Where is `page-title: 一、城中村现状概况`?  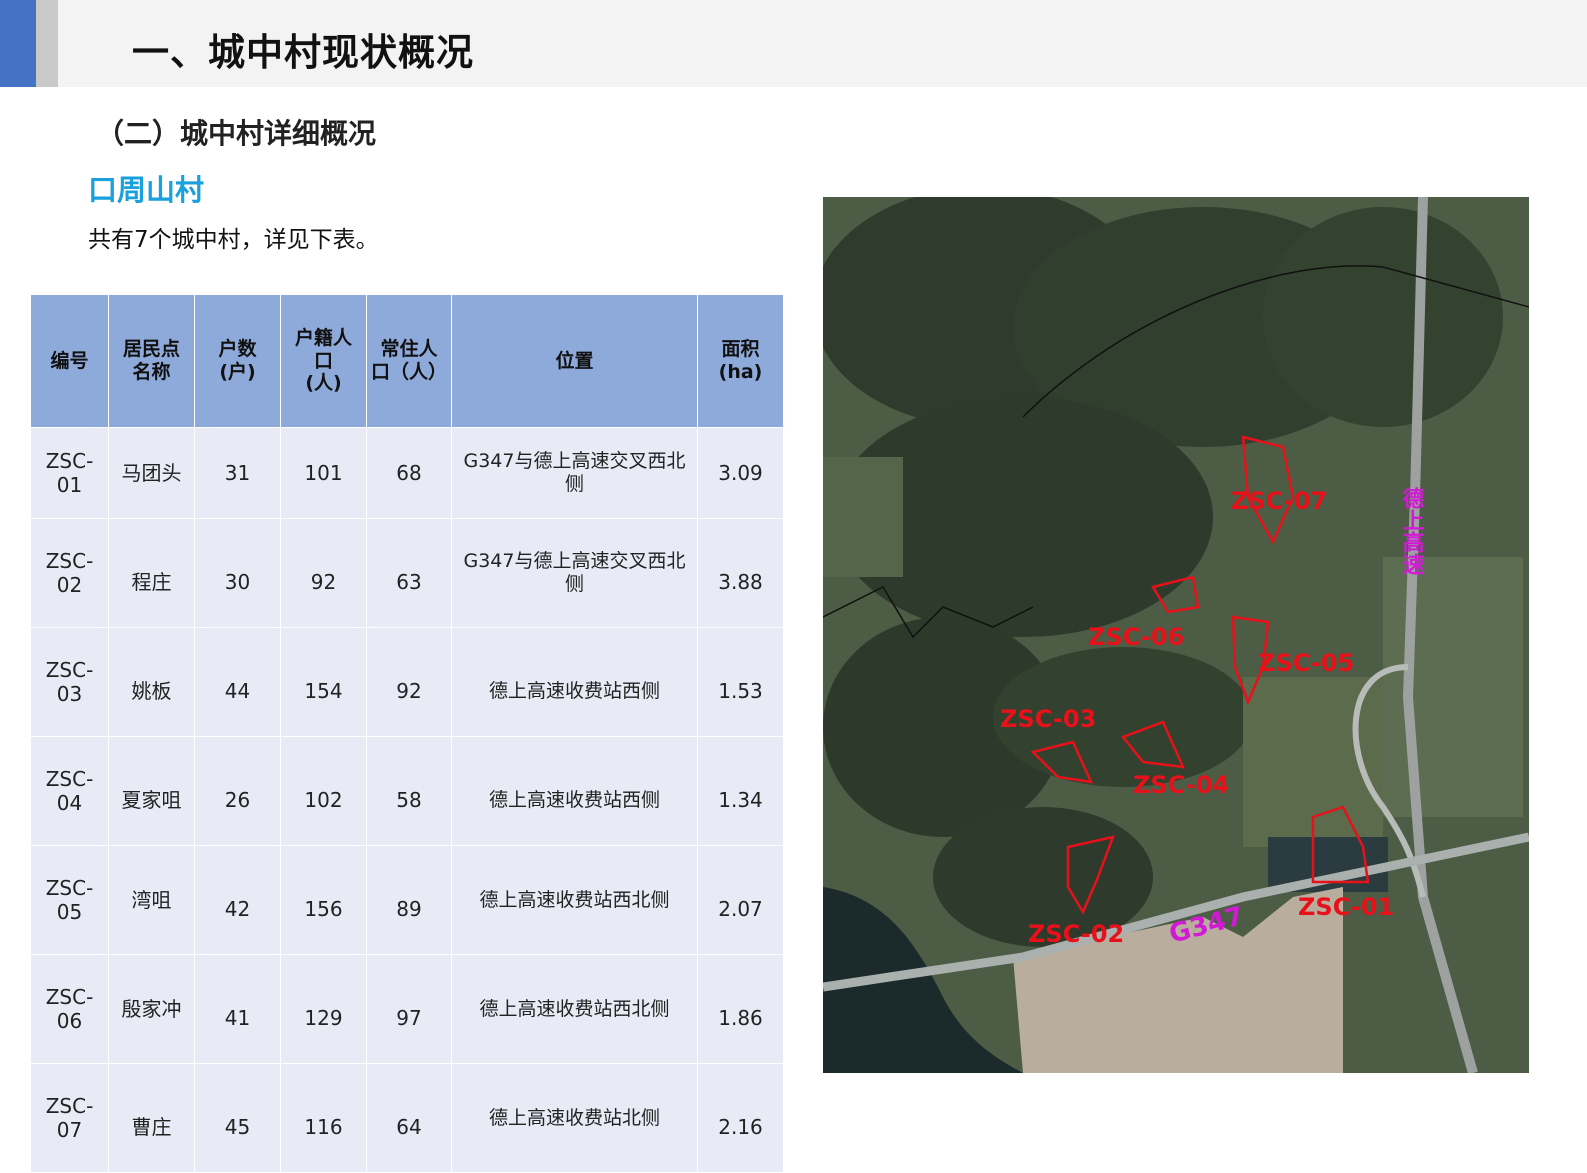 page-title: 一、城中村现状概况 is located at coordinates (303, 52).